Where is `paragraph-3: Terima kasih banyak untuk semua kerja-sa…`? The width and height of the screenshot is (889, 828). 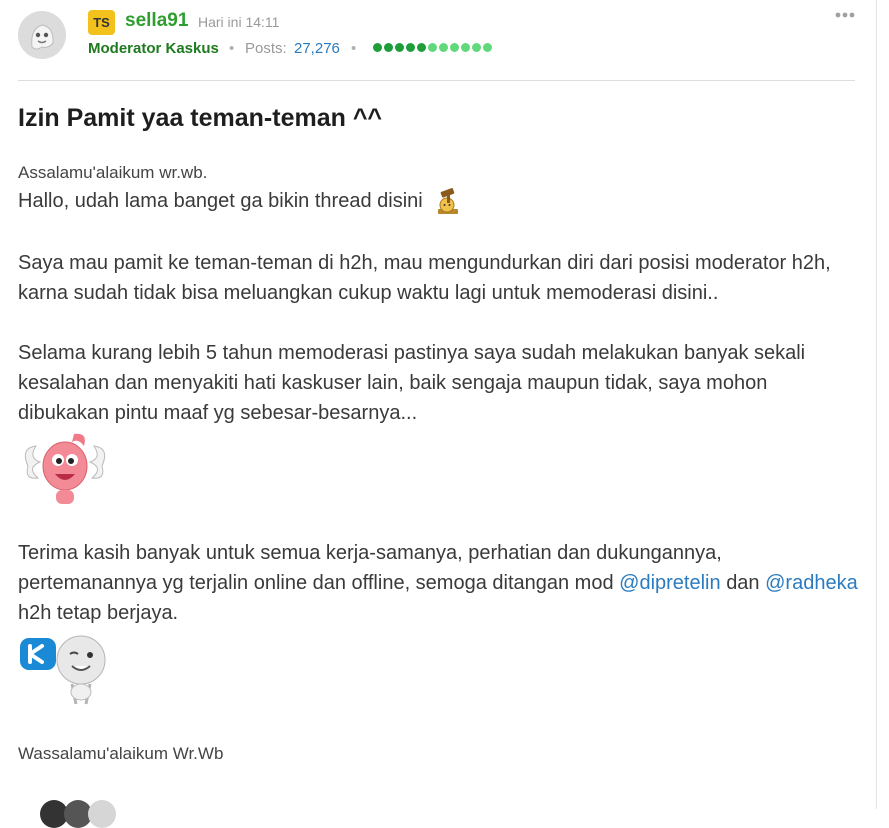 paragraph-3: Terima kasih banyak untuk semua kerja-sa… is located at coordinates (438, 583).